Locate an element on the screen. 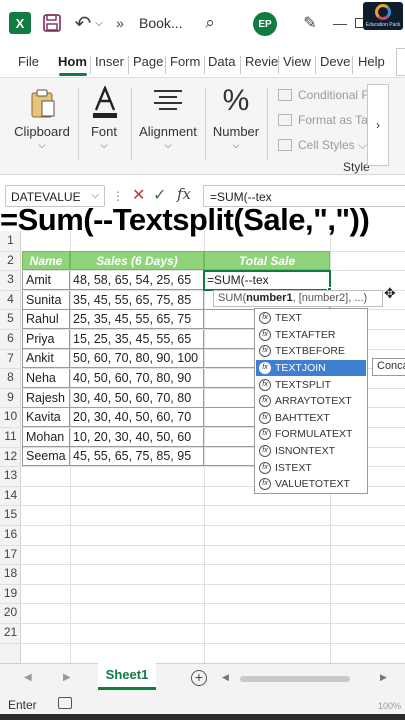 This screenshot has height=720, width=405. alignment-group: Alignment ⌵ is located at coordinates (168, 127).